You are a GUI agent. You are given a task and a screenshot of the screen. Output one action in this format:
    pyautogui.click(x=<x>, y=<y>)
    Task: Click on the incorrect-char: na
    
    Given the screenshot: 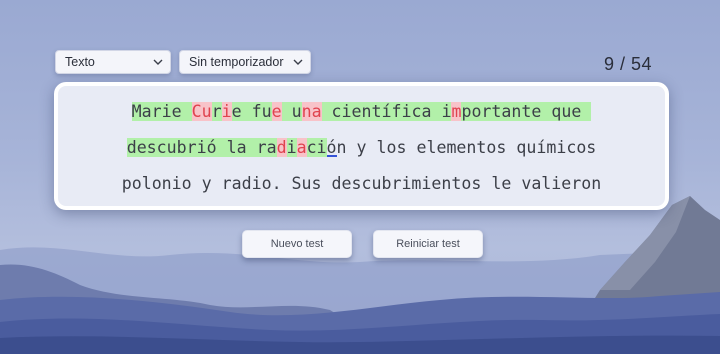 What is the action you would take?
    pyautogui.click(x=311, y=111)
    